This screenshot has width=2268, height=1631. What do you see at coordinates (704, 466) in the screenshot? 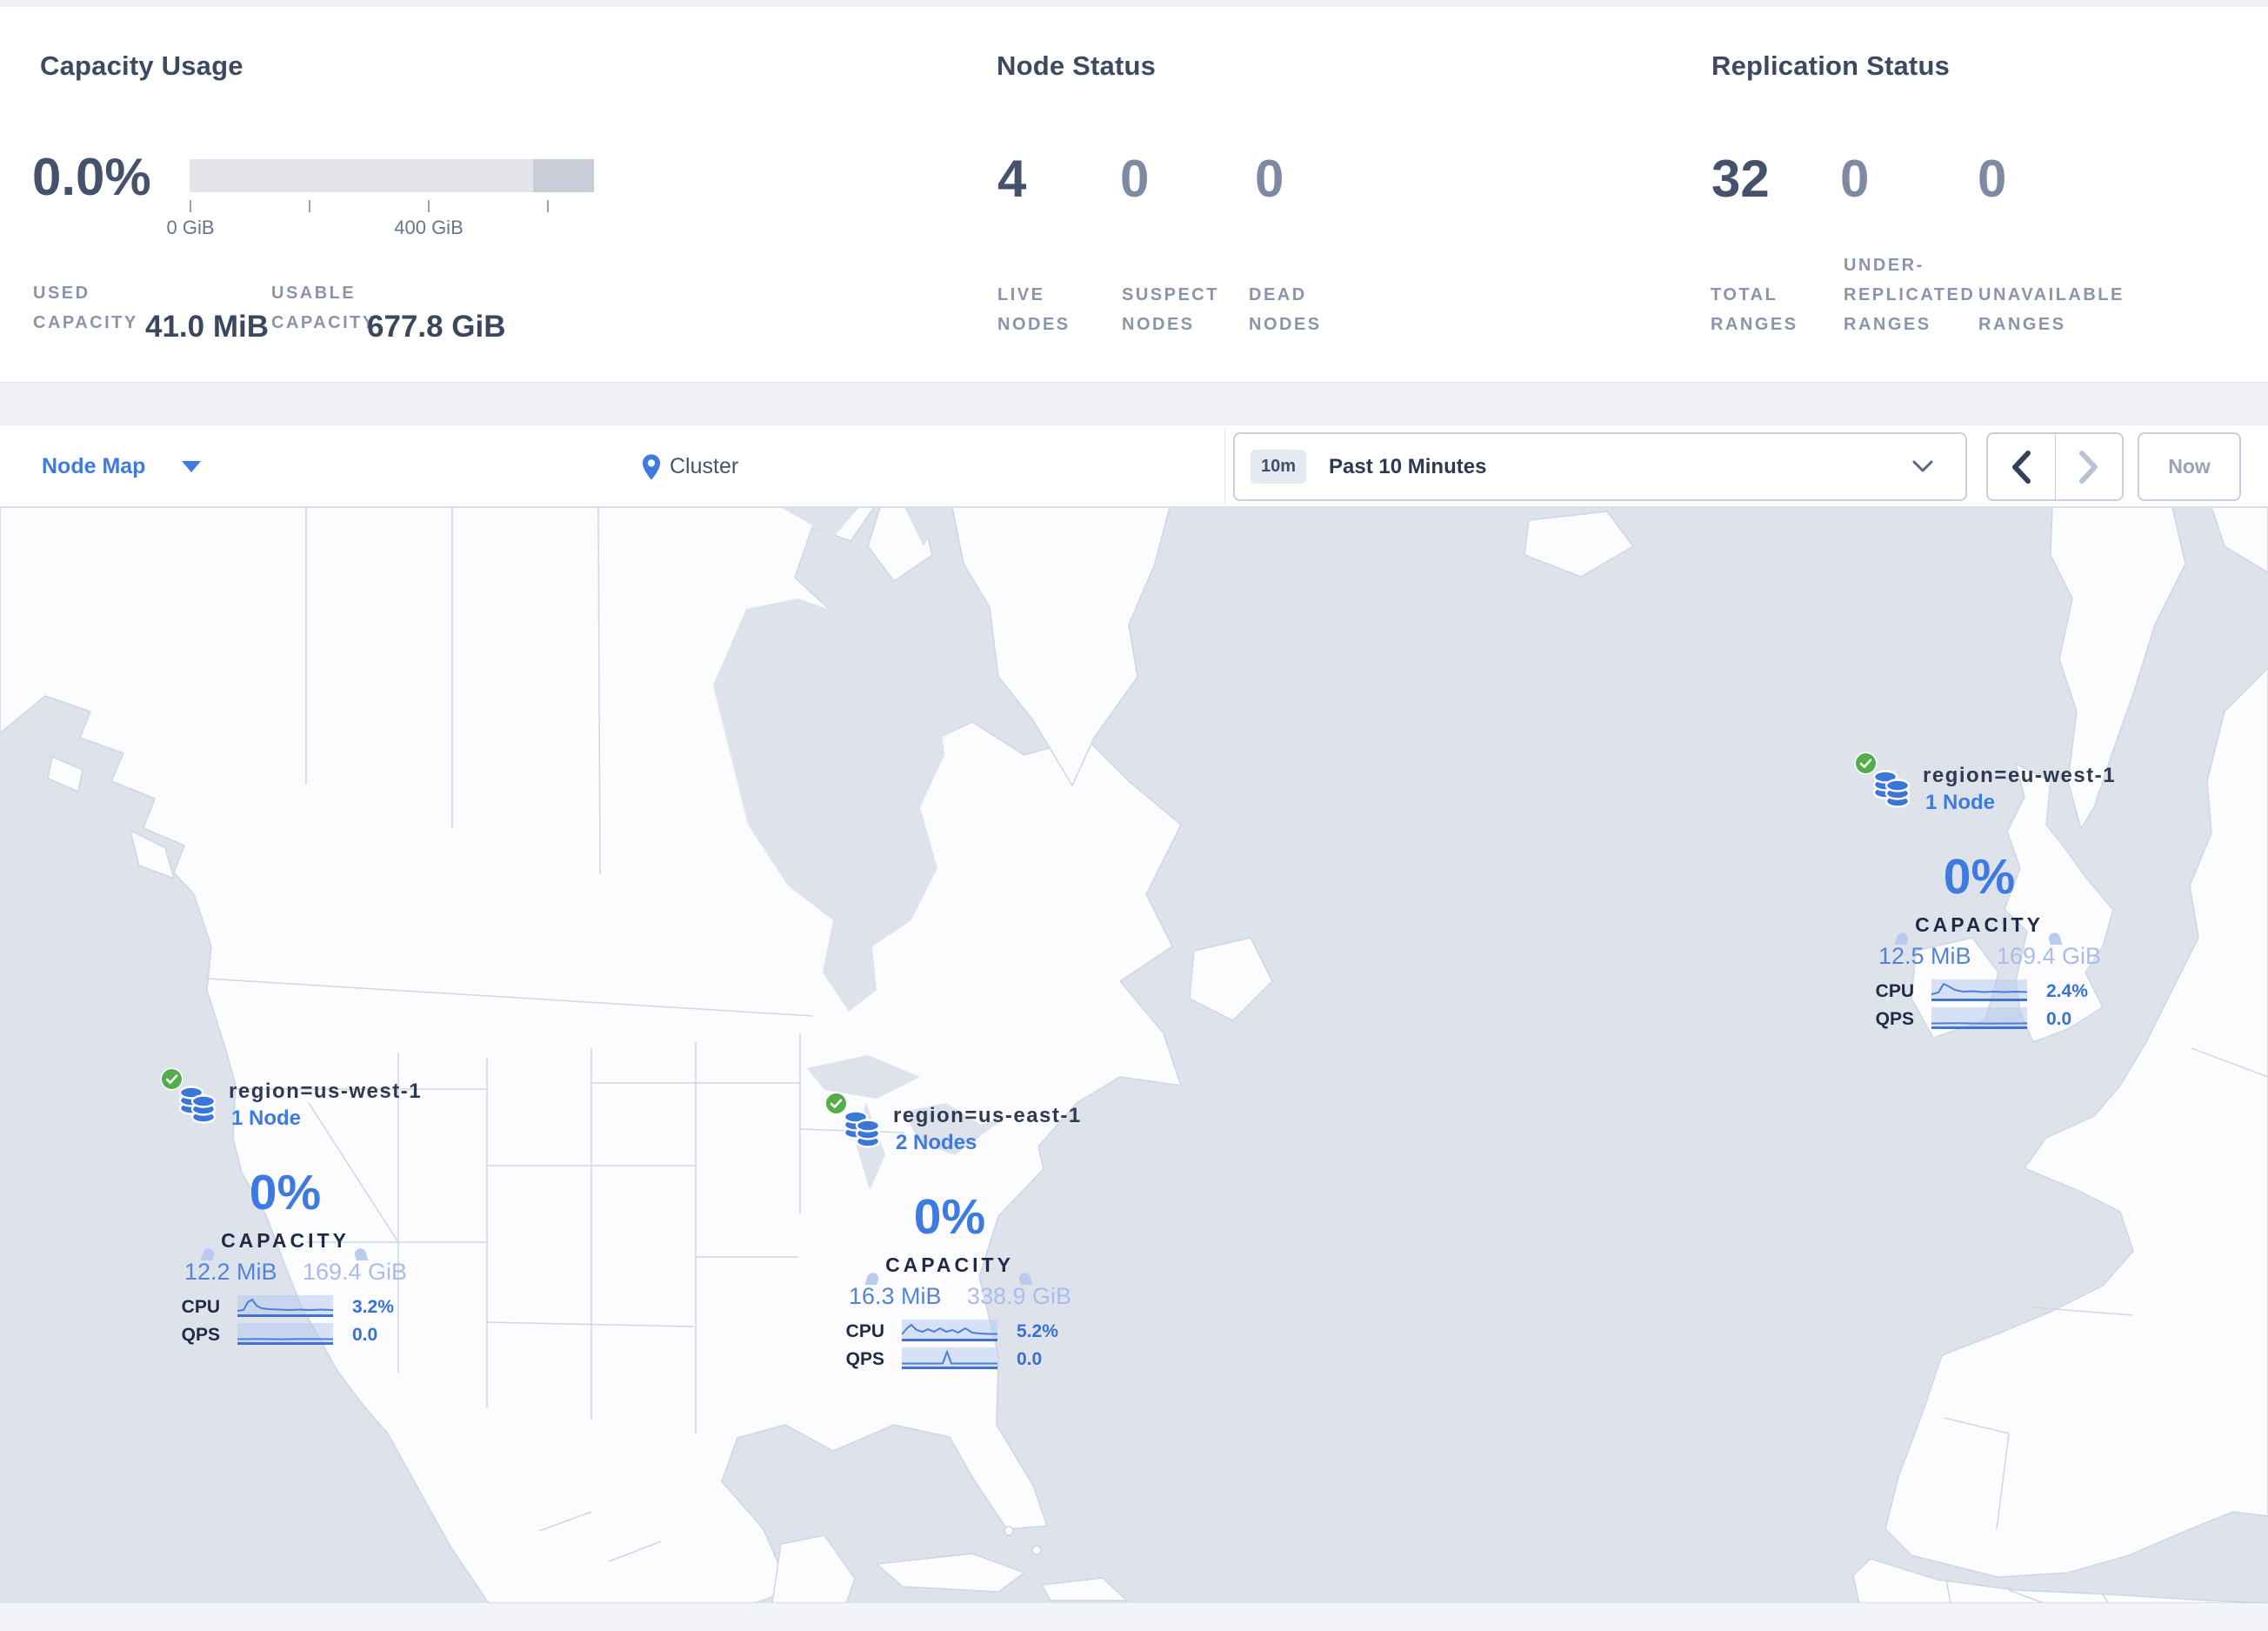
I see `breadcrumb-label: Cluster` at bounding box center [704, 466].